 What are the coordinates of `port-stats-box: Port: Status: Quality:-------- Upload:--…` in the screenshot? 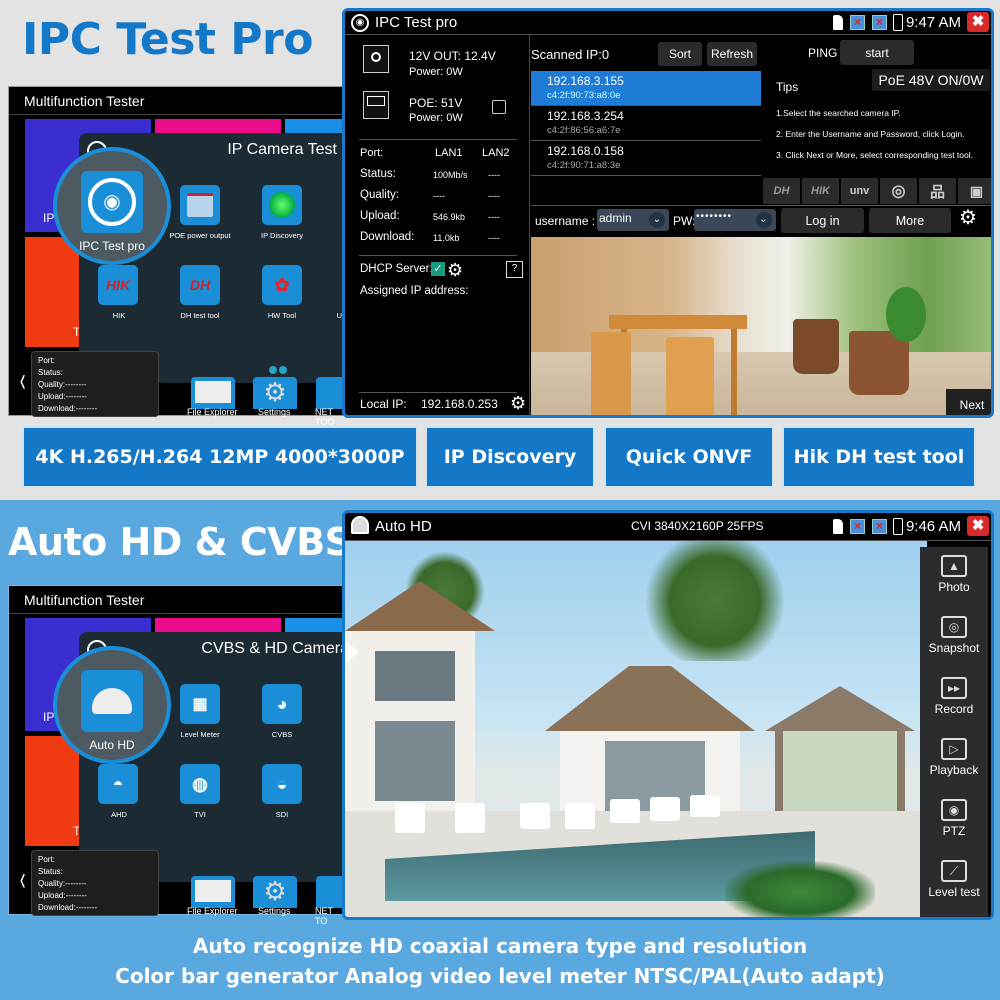 It's located at (95, 384).